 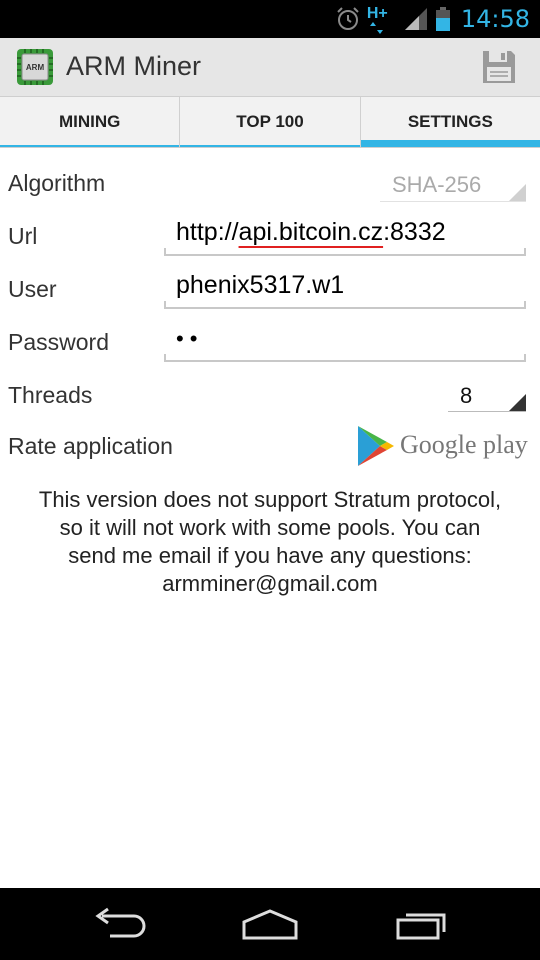 I want to click on url-label: Url, so click(x=23, y=236).